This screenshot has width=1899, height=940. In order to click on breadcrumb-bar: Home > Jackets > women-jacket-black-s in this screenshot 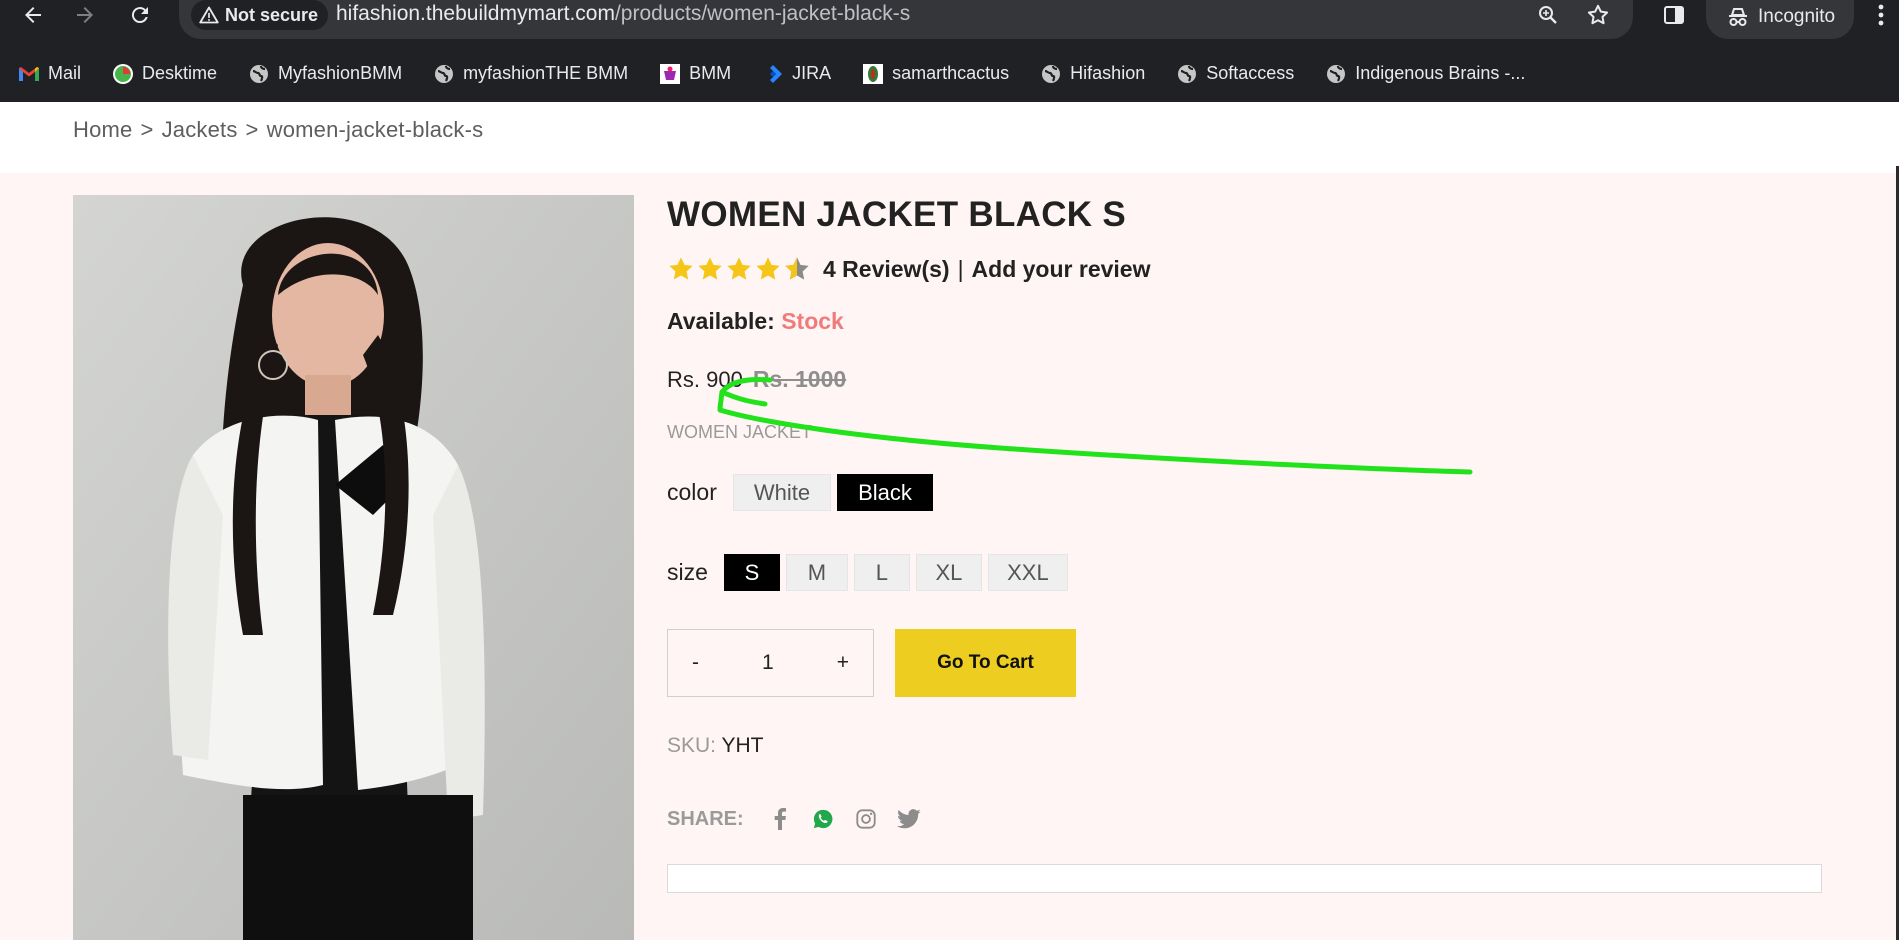, I will do `click(949, 137)`.